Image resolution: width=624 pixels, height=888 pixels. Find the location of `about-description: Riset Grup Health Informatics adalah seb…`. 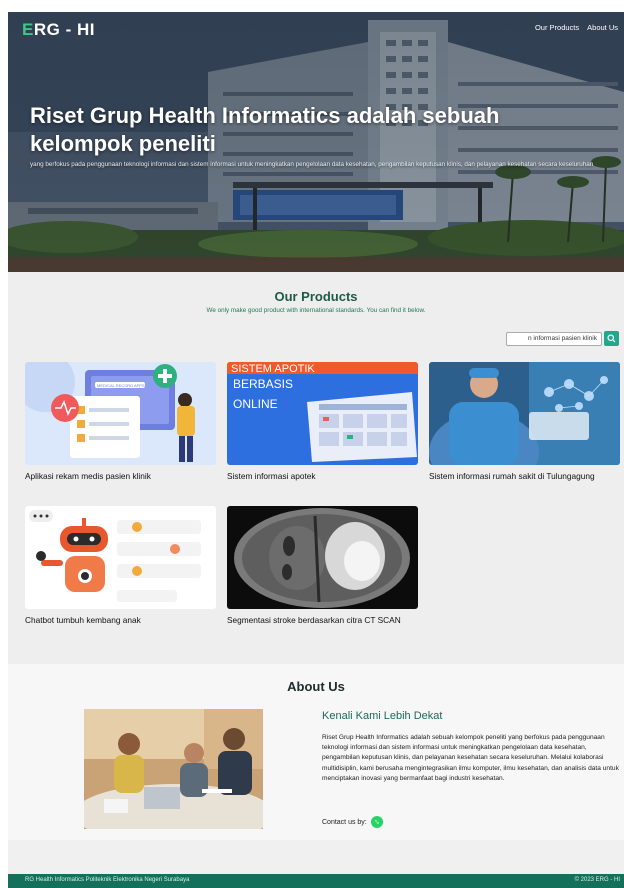

about-description: Riset Grup Health Informatics adalah seb… is located at coordinates (470, 758).